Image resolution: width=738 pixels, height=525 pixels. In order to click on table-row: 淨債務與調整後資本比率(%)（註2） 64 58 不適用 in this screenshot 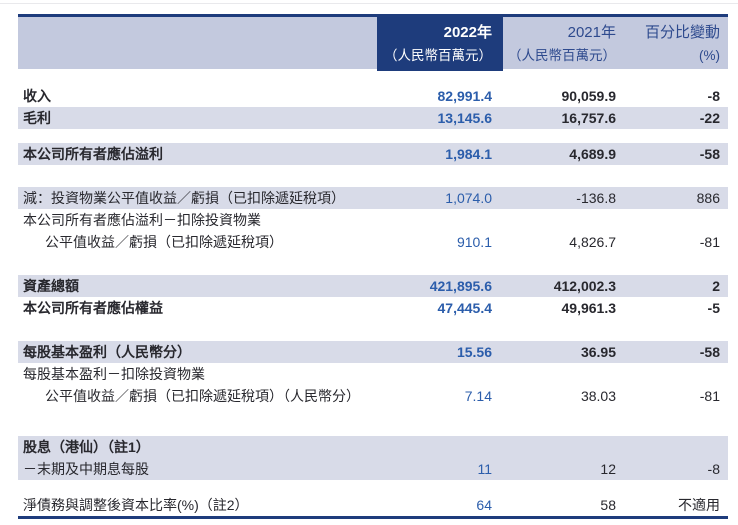, I will do `click(373, 506)`.